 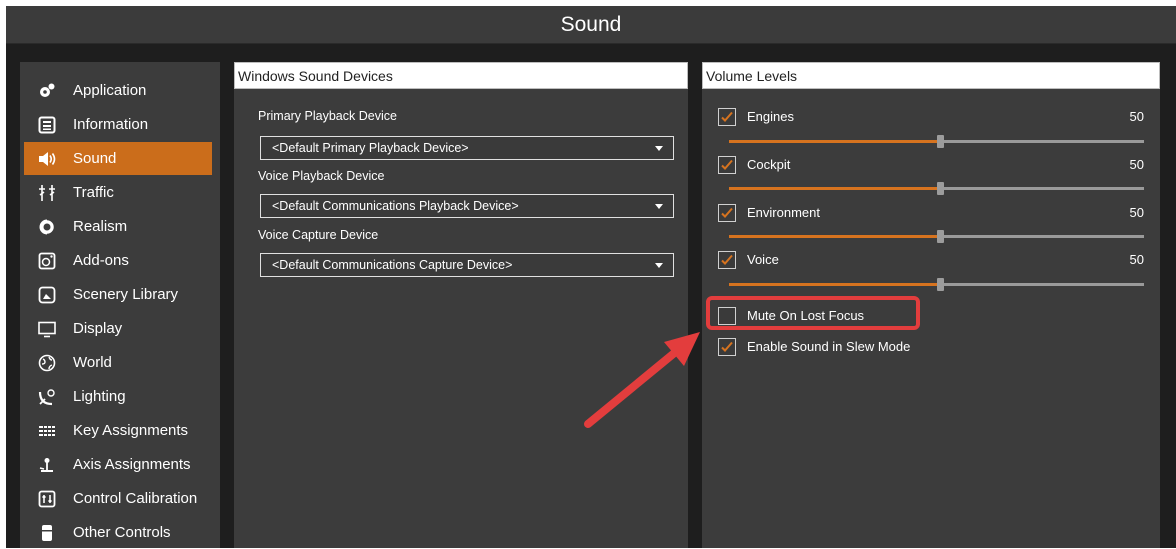 I want to click on cockpit-value: 50, so click(x=1136, y=164).